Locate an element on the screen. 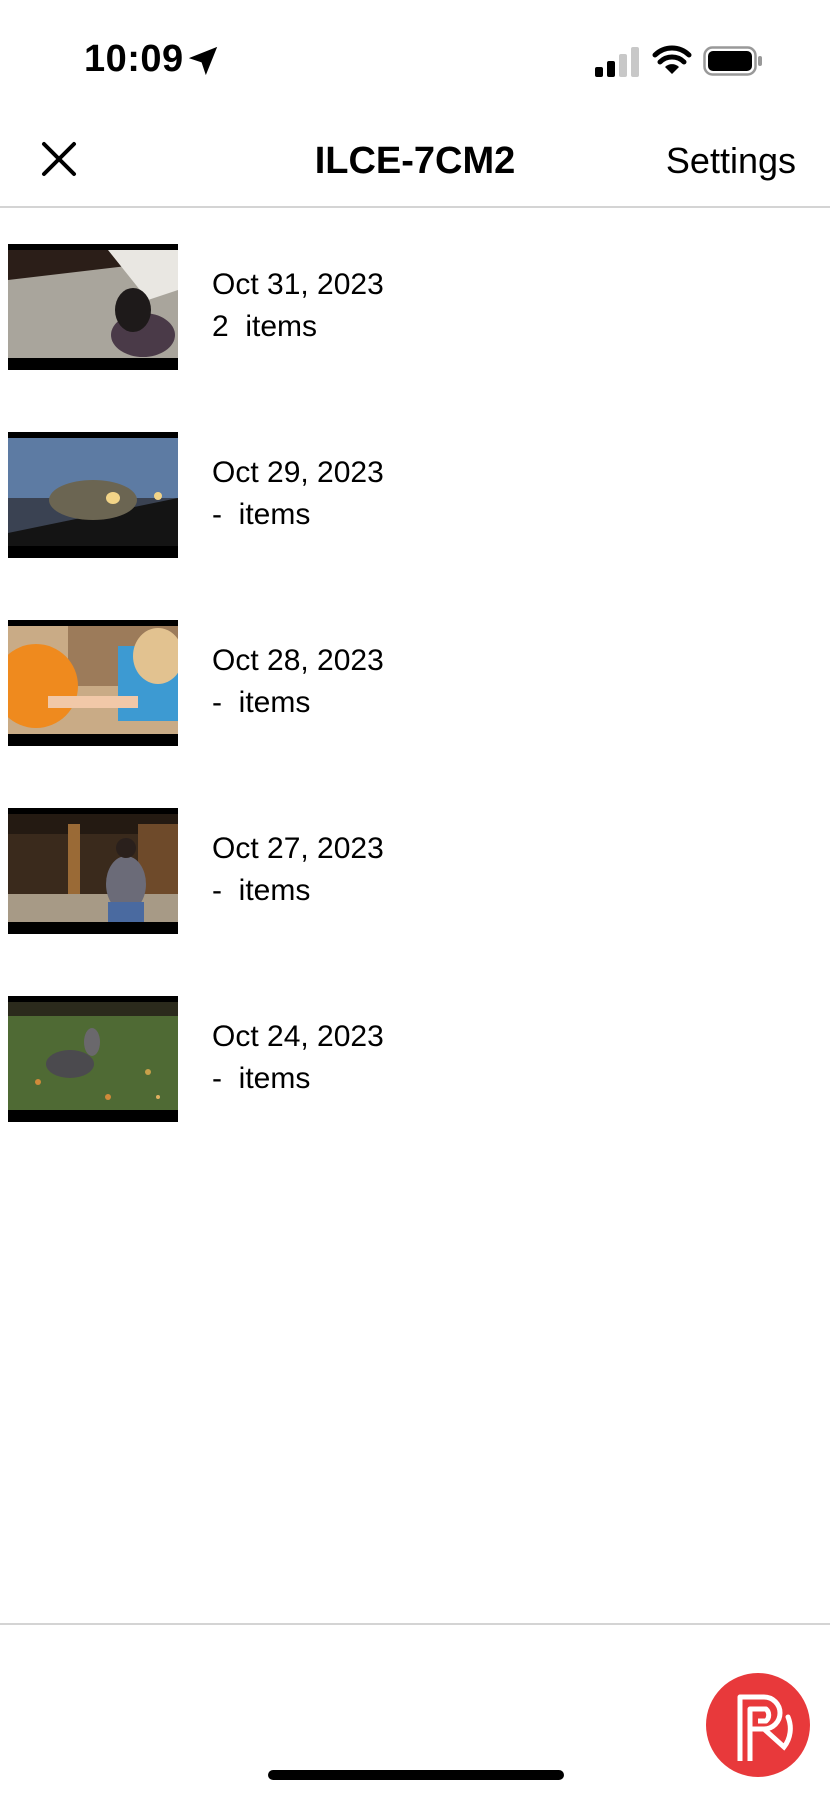 Image resolution: width=830 pixels, height=1799 pixels. list-item: Oct 24, 2023 - items is located at coordinates (415, 1040).